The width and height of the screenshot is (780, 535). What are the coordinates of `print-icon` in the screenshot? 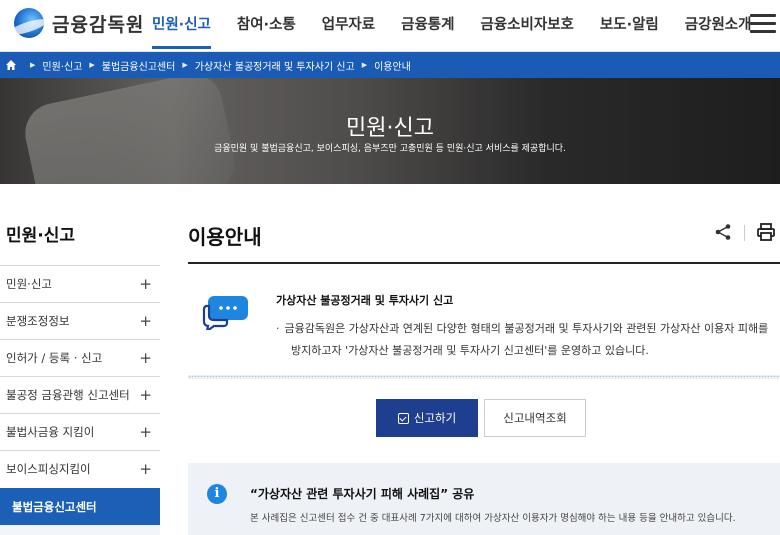 It's located at (766, 232).